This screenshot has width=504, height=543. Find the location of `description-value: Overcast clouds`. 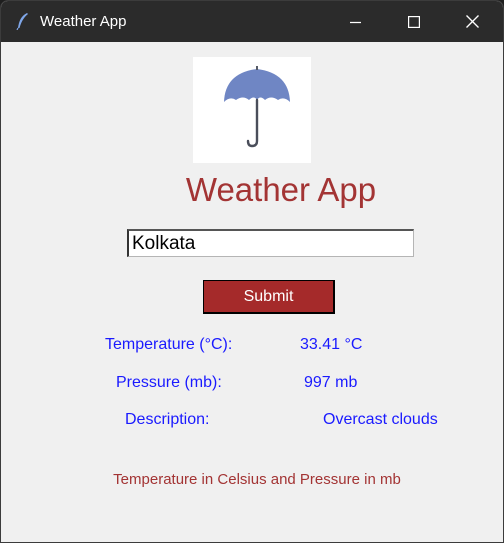

description-value: Overcast clouds is located at coordinates (380, 419).